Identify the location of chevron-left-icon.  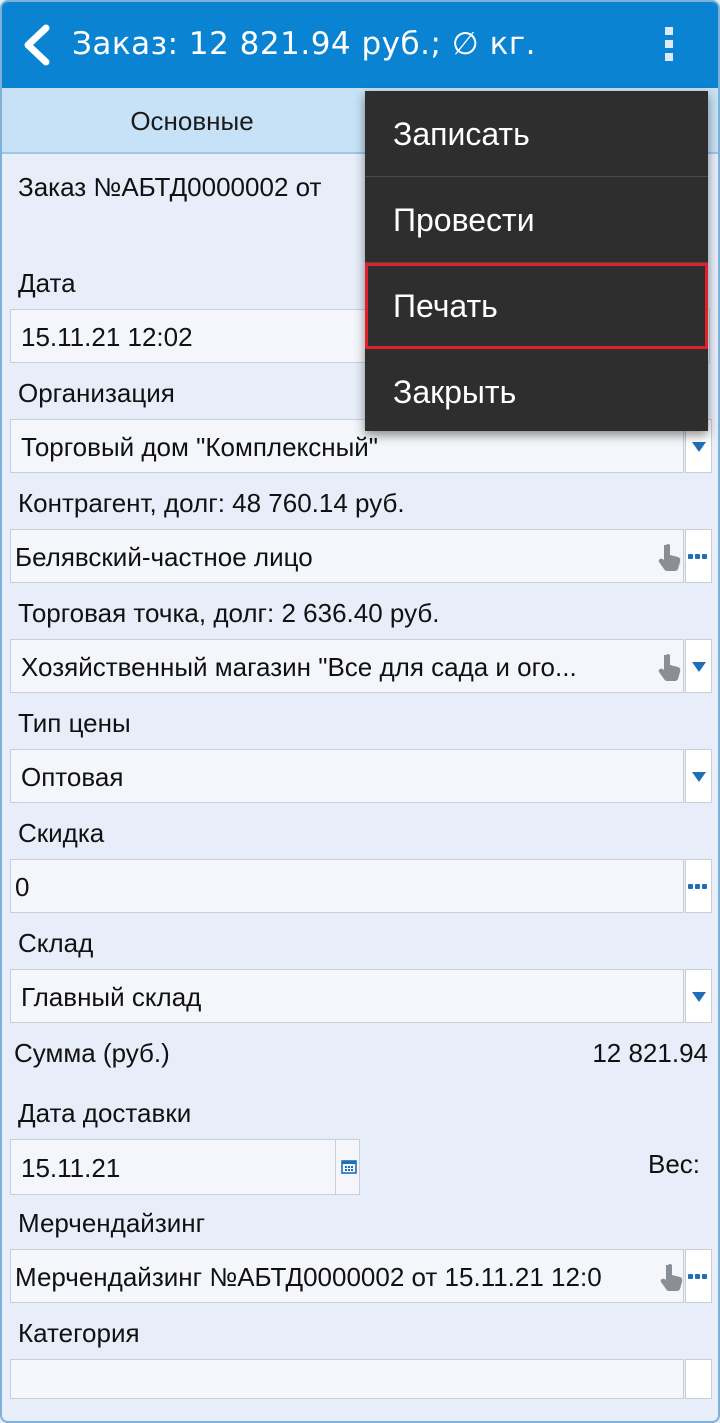
(39, 45).